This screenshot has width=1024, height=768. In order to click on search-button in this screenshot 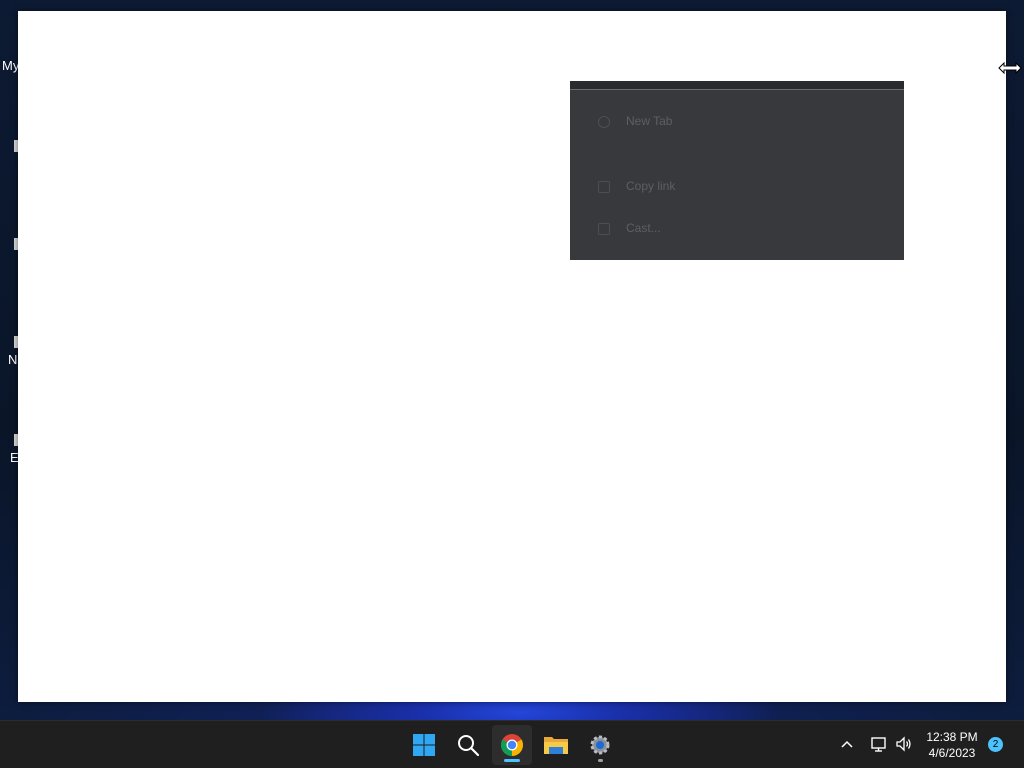, I will do `click(468, 745)`.